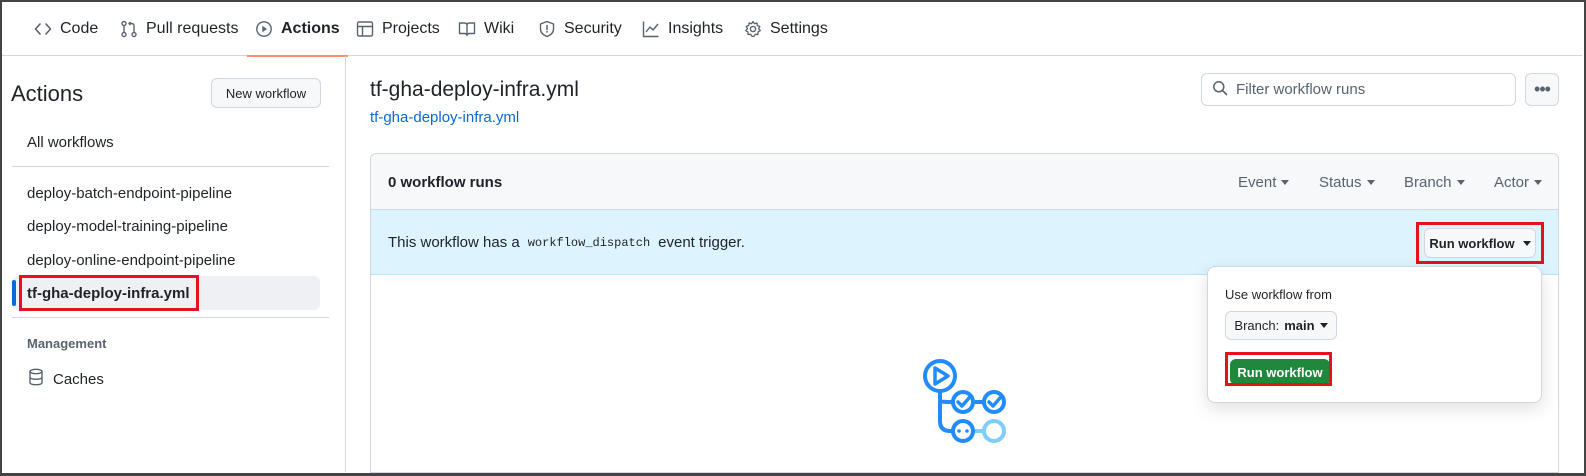 This screenshot has height=476, width=1586. I want to click on database-icon, so click(36, 379).